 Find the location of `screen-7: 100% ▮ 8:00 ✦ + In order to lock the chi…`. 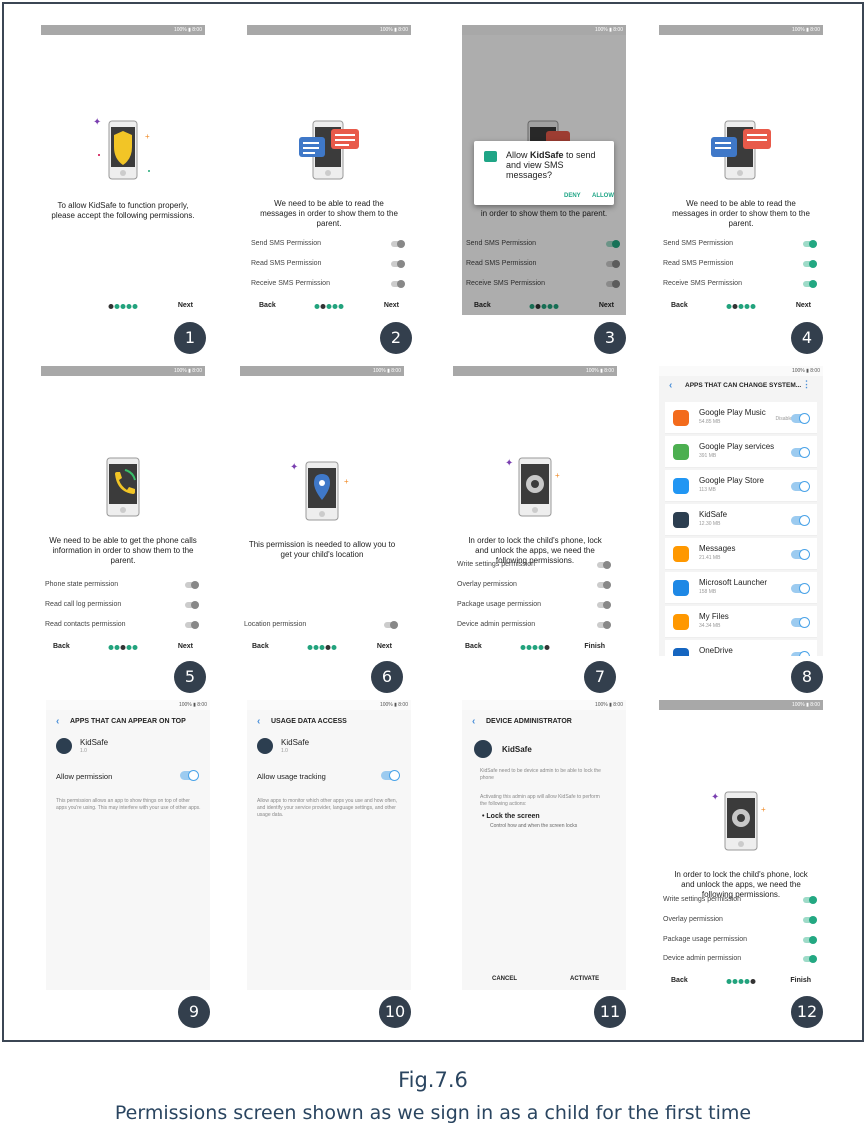

screen-7: 100% ▮ 8:00 ✦ + In order to lock the chi… is located at coordinates (535, 511).